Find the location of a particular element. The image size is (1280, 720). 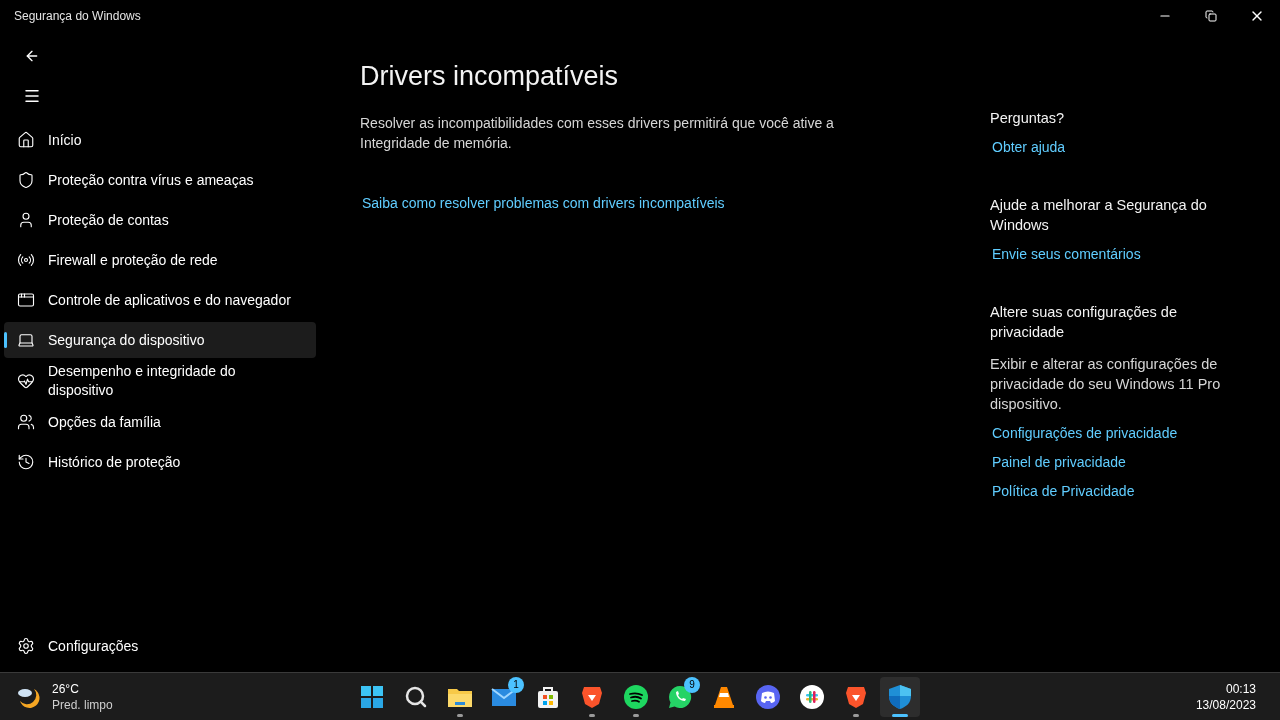

badge-count: 1 is located at coordinates (516, 684).